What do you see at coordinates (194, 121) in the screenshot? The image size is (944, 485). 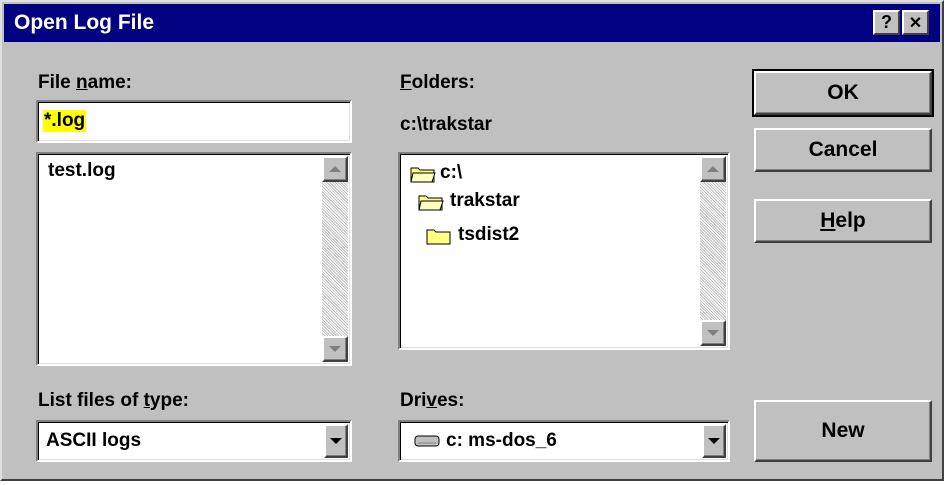 I see `file-name-input: *.log` at bounding box center [194, 121].